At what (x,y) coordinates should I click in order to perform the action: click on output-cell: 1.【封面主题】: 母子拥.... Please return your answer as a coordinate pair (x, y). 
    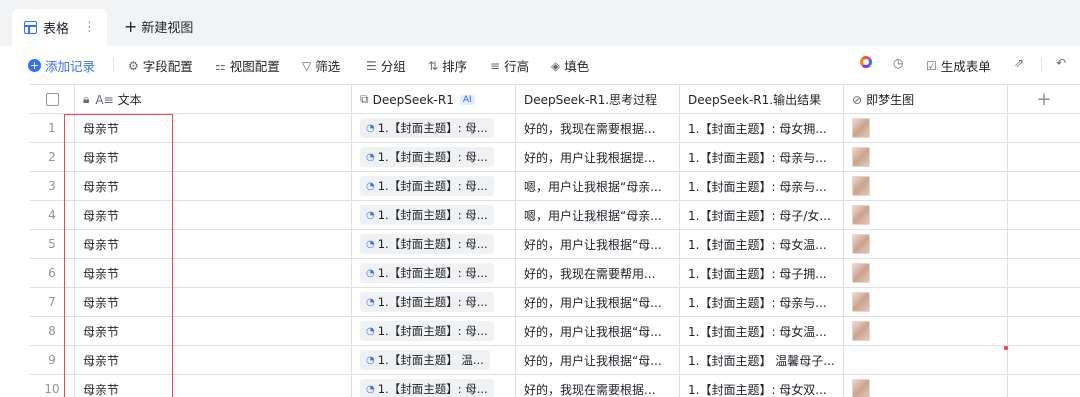
    Looking at the image, I should click on (762, 273).